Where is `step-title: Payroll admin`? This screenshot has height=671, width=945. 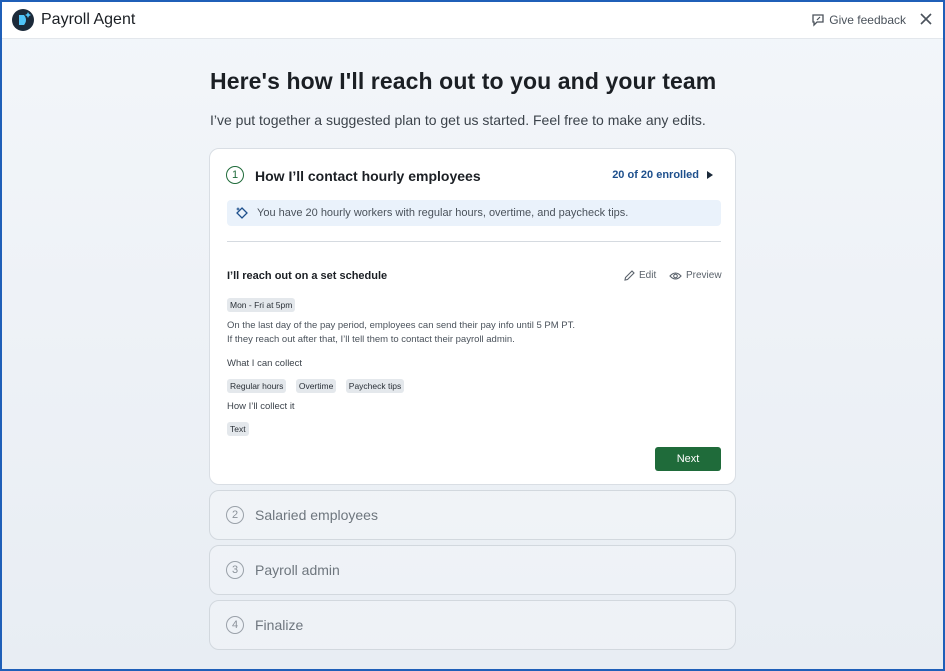 step-title: Payroll admin is located at coordinates (297, 570).